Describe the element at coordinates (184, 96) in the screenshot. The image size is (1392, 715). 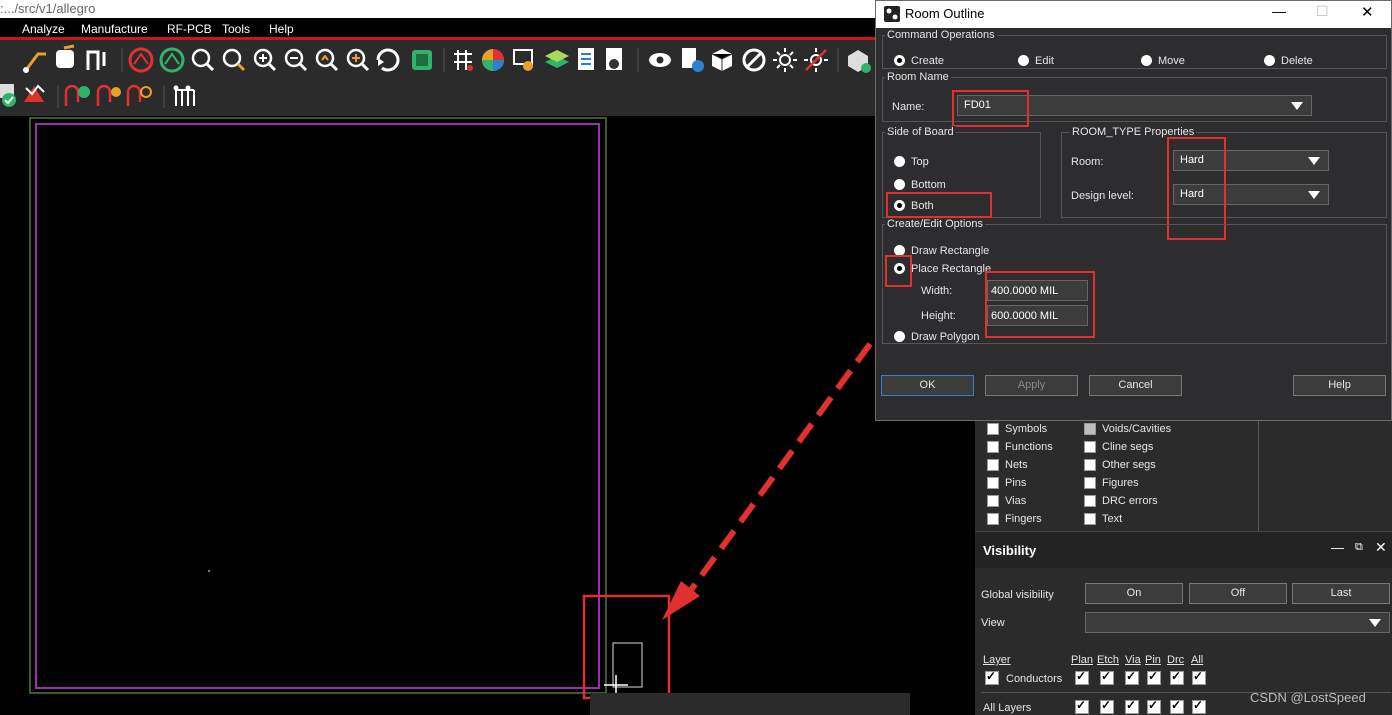
I see `fanout-icon` at that location.